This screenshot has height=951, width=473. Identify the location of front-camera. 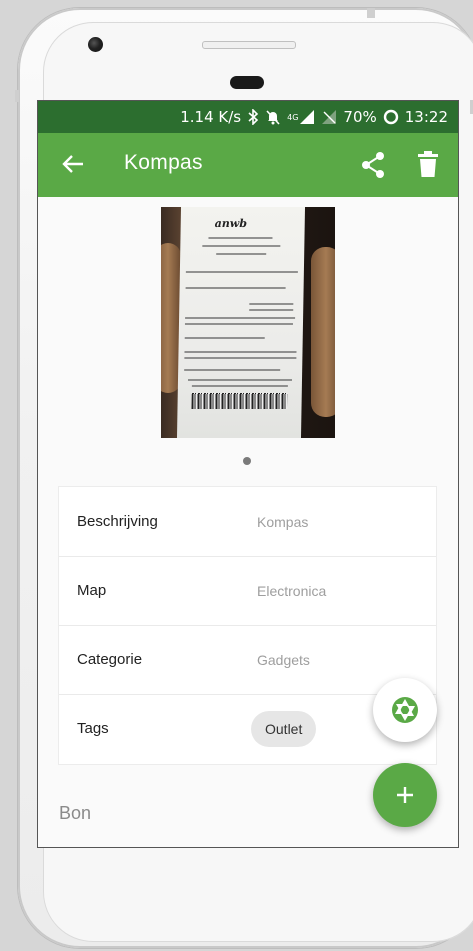
(95, 44).